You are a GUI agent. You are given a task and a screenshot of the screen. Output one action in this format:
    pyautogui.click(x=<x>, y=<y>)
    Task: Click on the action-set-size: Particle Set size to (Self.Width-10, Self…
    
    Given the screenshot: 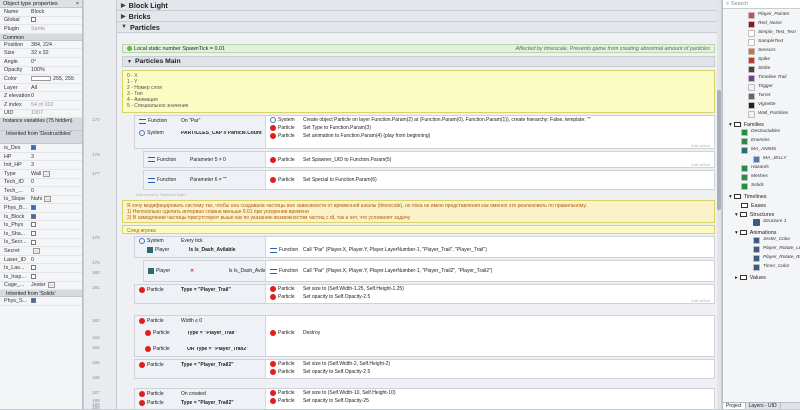 What is the action you would take?
    pyautogui.click(x=490, y=393)
    